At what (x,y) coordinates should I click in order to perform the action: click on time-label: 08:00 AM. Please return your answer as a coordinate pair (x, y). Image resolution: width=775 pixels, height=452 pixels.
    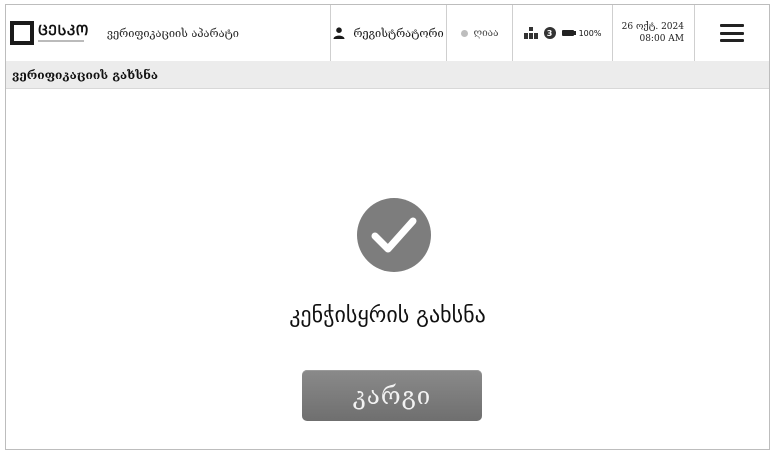
    Looking at the image, I should click on (661, 39).